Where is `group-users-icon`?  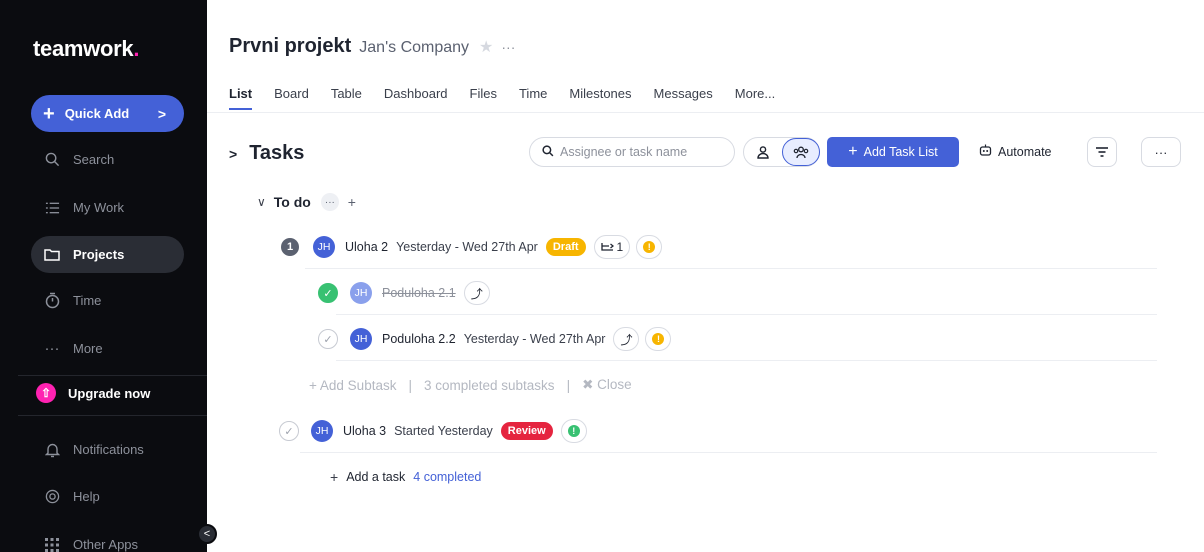 group-users-icon is located at coordinates (801, 152).